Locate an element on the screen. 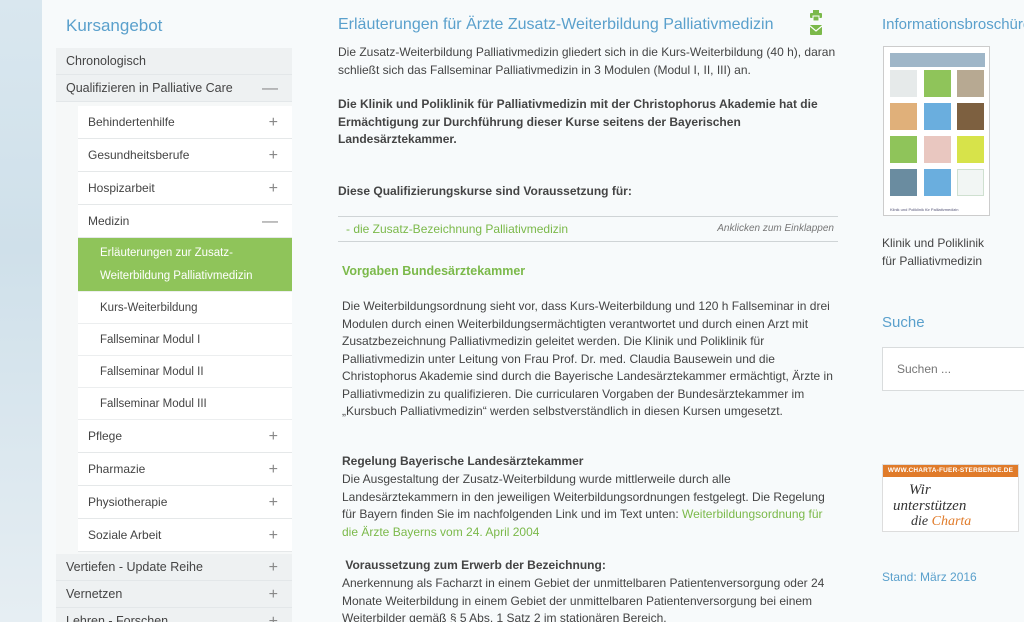 This screenshot has width=1024, height=622. search-title: Suche is located at coordinates (903, 322).